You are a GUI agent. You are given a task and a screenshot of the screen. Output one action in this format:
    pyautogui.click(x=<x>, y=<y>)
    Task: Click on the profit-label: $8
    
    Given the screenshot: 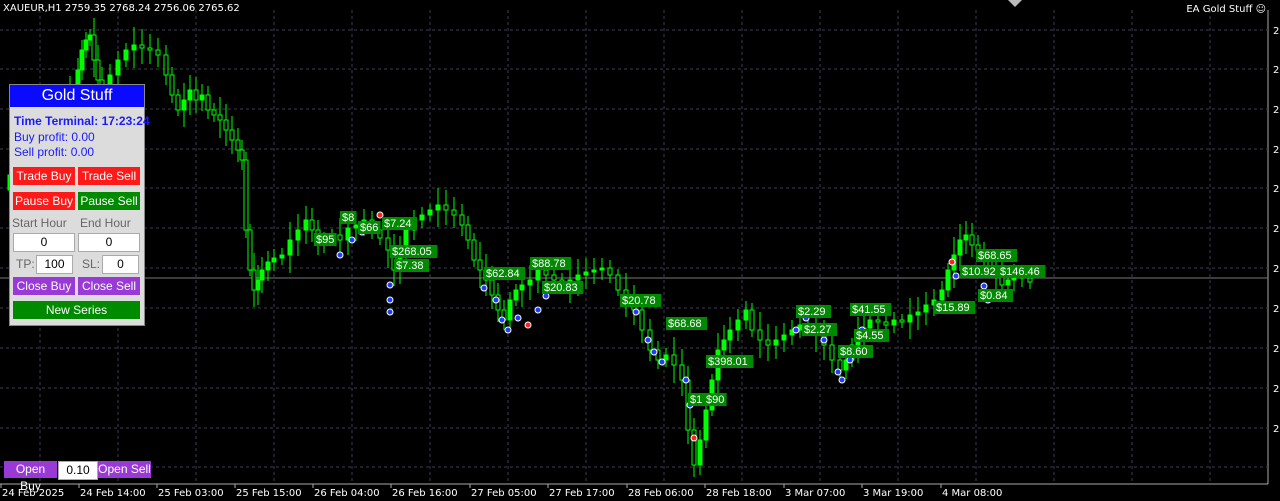 What is the action you would take?
    pyautogui.click(x=348, y=218)
    